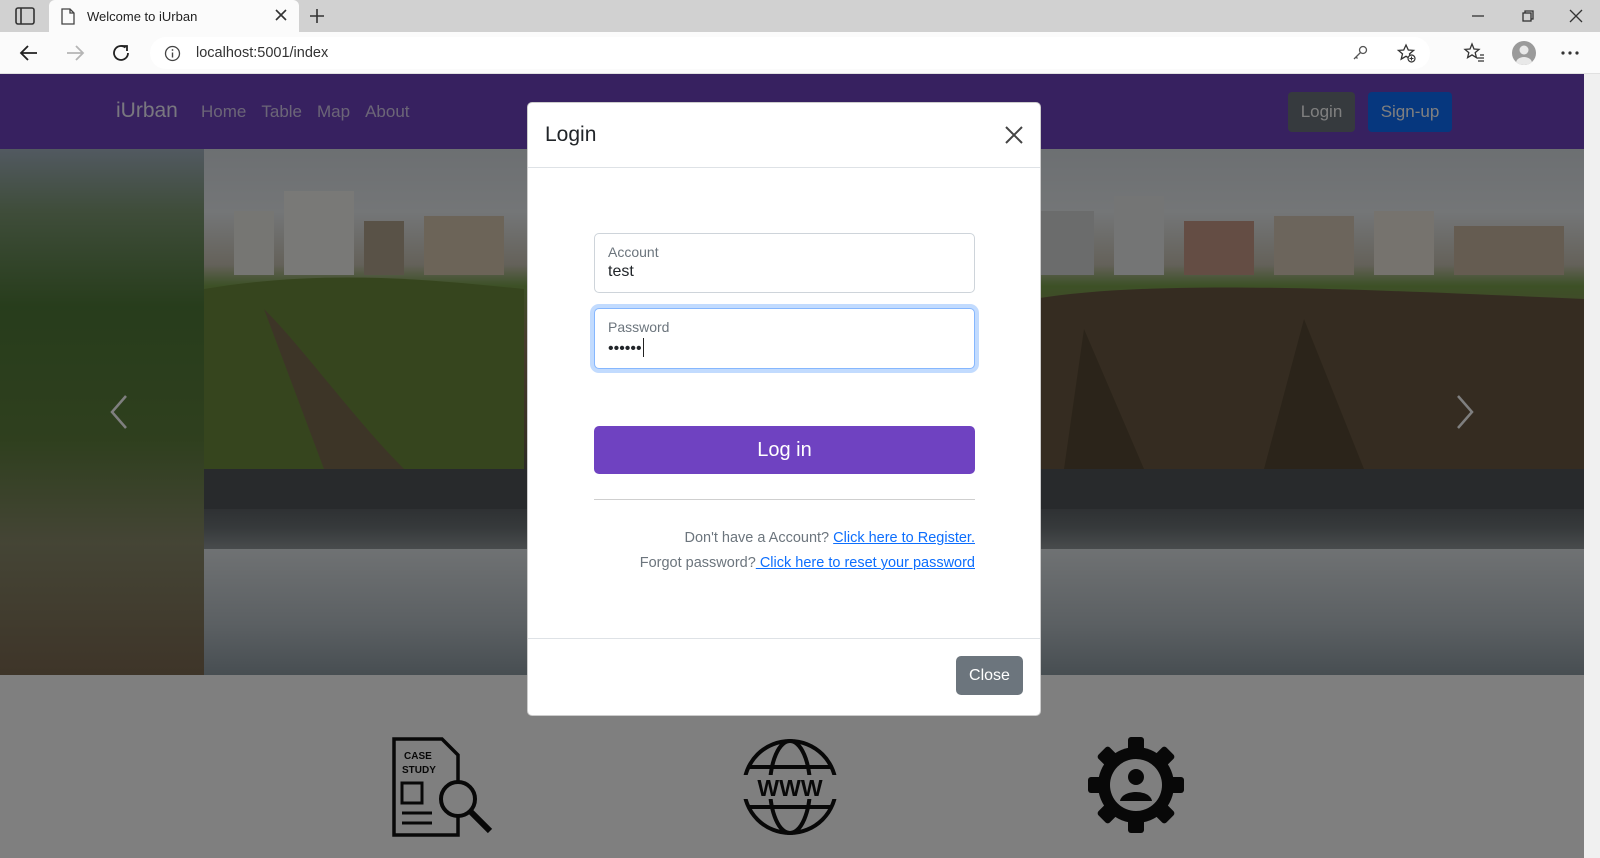 The height and width of the screenshot is (858, 1600). Describe the element at coordinates (639, 327) in the screenshot. I see `password-label: Password` at that location.